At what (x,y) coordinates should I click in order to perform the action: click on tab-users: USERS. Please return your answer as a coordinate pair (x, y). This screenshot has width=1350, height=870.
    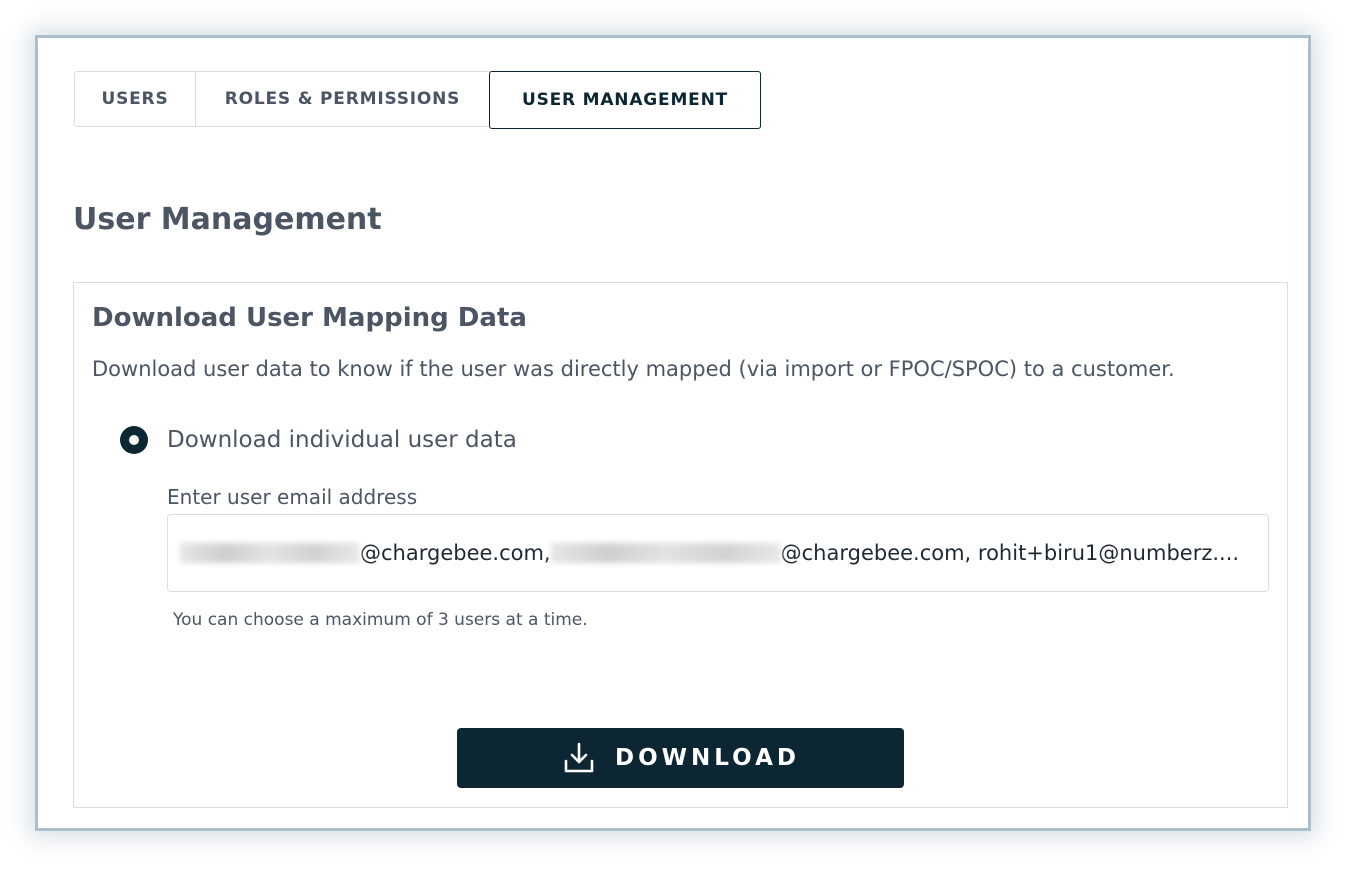
    Looking at the image, I should click on (135, 99).